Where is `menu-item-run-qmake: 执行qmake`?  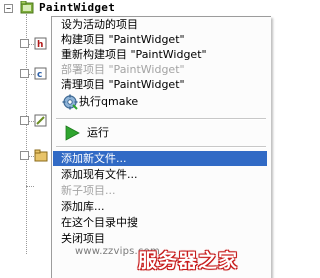 menu-item-run-qmake: 执行qmake is located at coordinates (160, 102).